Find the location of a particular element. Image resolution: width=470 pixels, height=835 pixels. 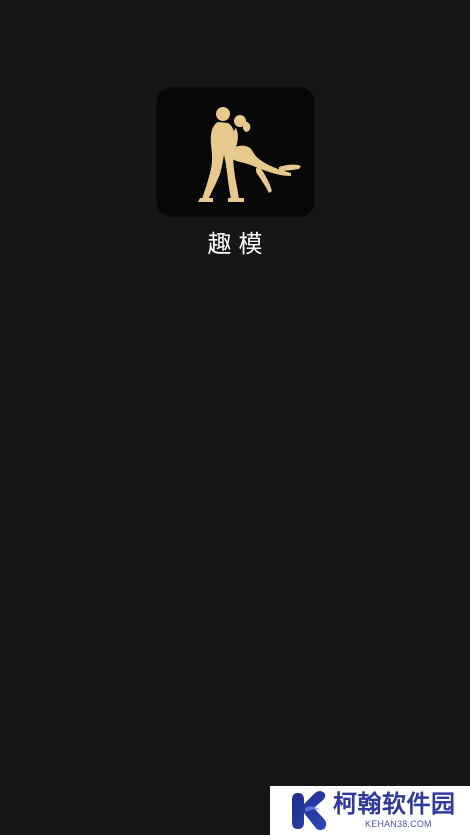

watermark-domain-text: KEHAN38.COM is located at coordinates (398, 824).